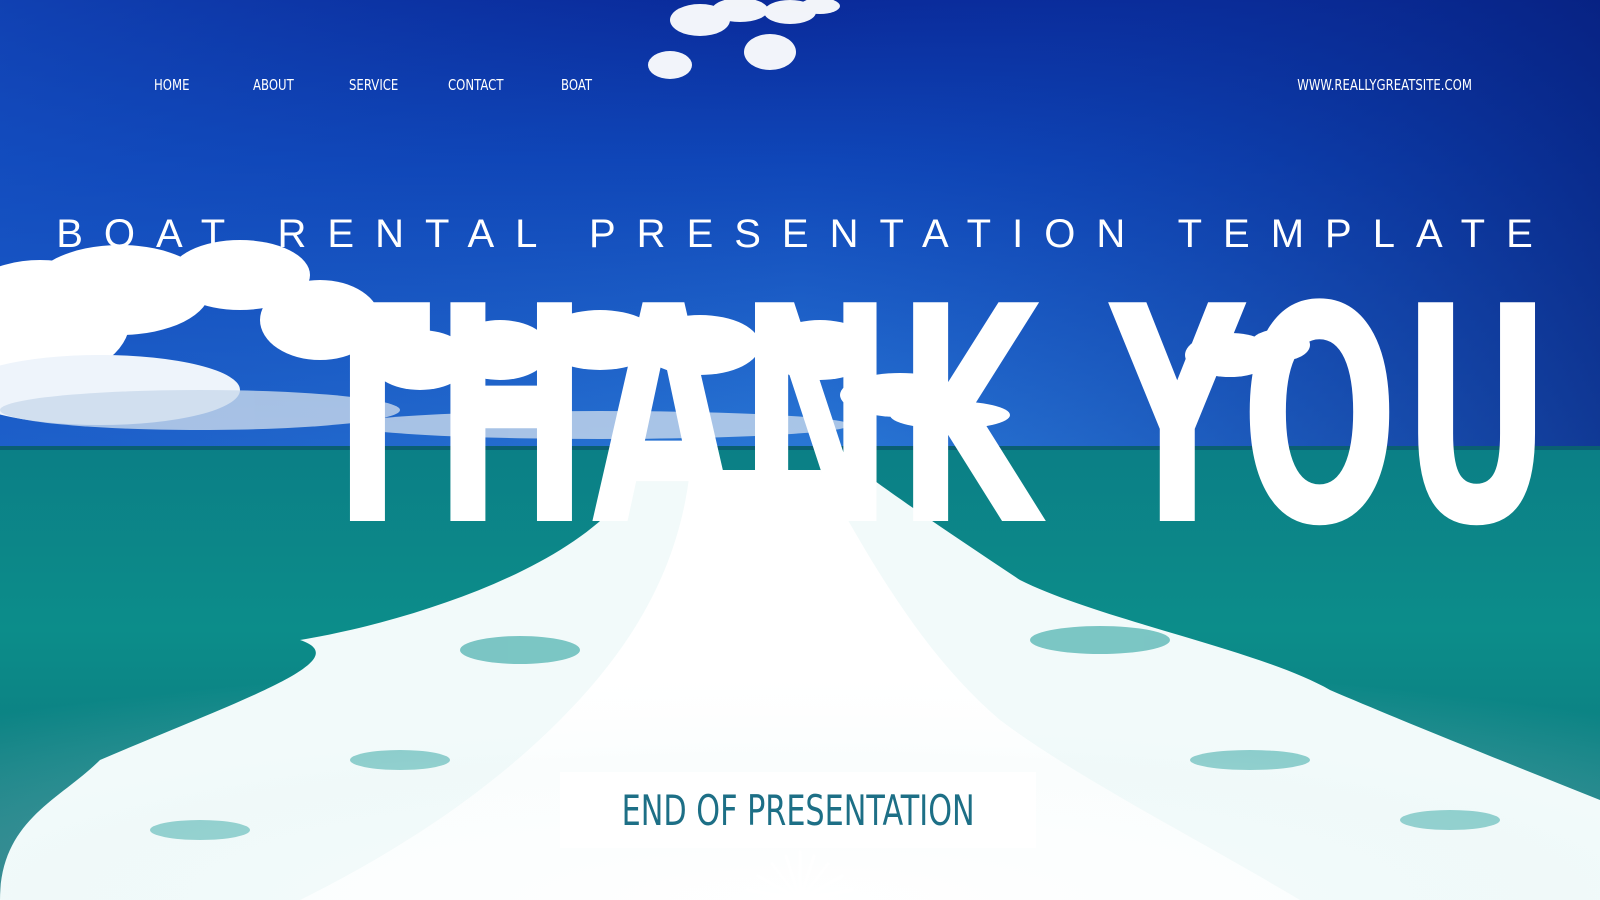 The height and width of the screenshot is (900, 1600). What do you see at coordinates (475, 85) in the screenshot?
I see `nav-contact-link: CONTACT` at bounding box center [475, 85].